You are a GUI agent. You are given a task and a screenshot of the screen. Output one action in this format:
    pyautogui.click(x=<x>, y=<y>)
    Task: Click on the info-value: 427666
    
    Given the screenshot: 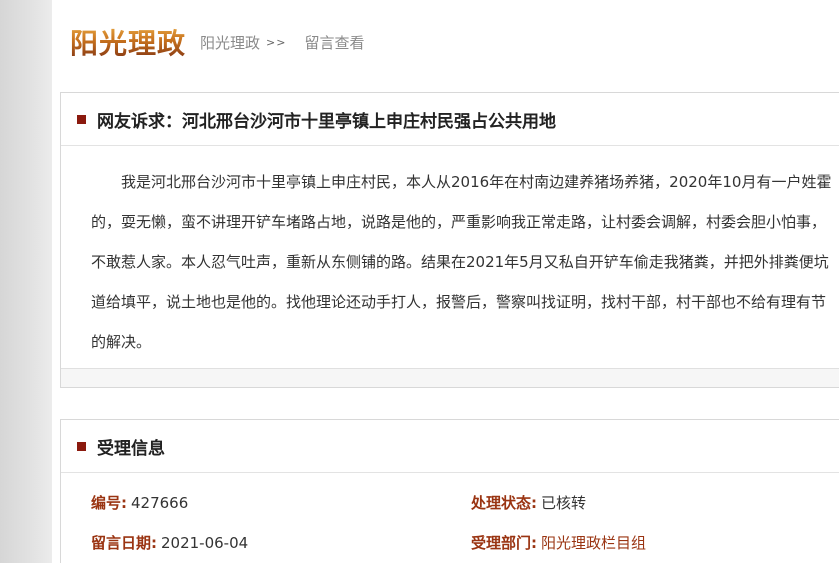 What is the action you would take?
    pyautogui.click(x=160, y=503)
    